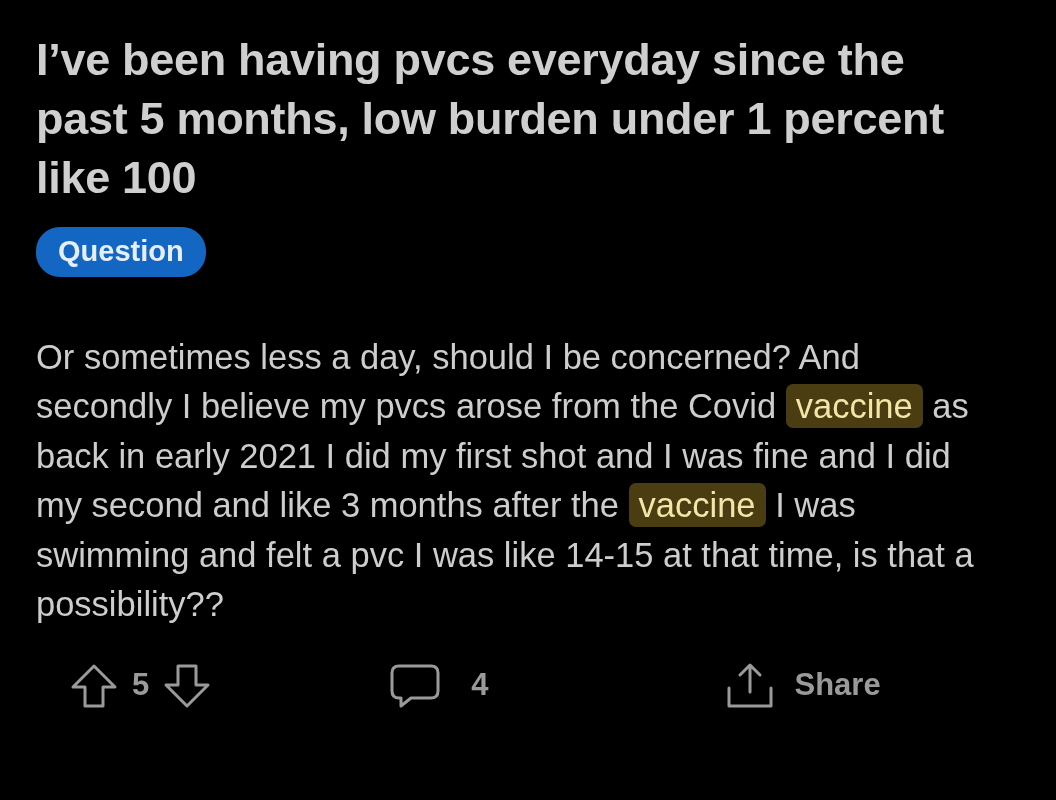 The height and width of the screenshot is (800, 1056). Describe the element at coordinates (415, 685) in the screenshot. I see `comment-icon` at that location.